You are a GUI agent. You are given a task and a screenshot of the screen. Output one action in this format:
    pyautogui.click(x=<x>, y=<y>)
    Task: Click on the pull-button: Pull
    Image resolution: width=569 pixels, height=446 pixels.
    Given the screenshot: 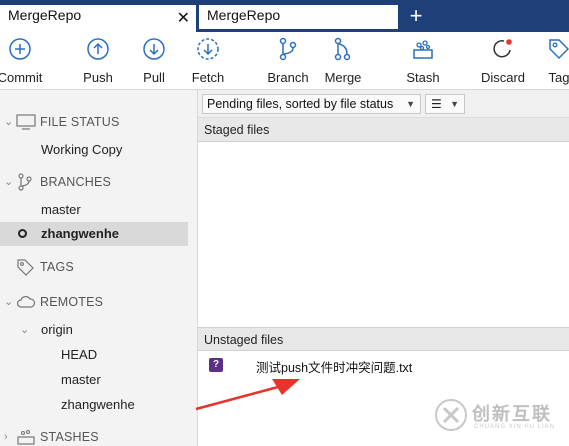 What is the action you would take?
    pyautogui.click(x=154, y=60)
    